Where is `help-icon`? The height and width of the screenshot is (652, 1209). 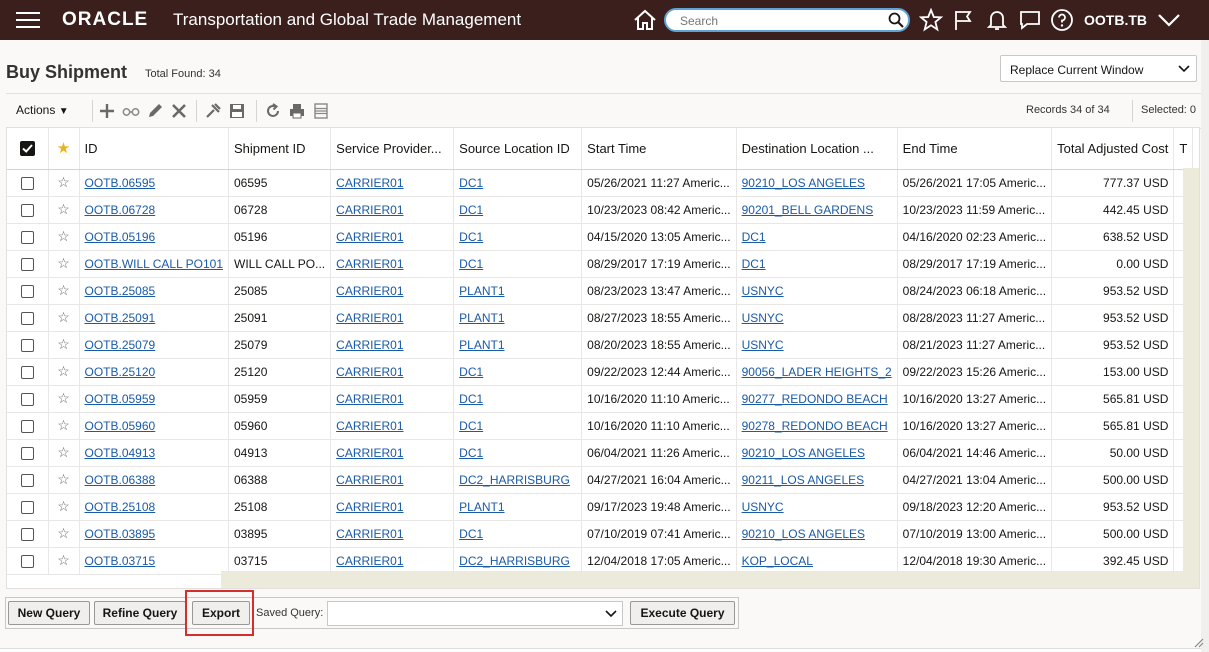
help-icon is located at coordinates (1062, 20).